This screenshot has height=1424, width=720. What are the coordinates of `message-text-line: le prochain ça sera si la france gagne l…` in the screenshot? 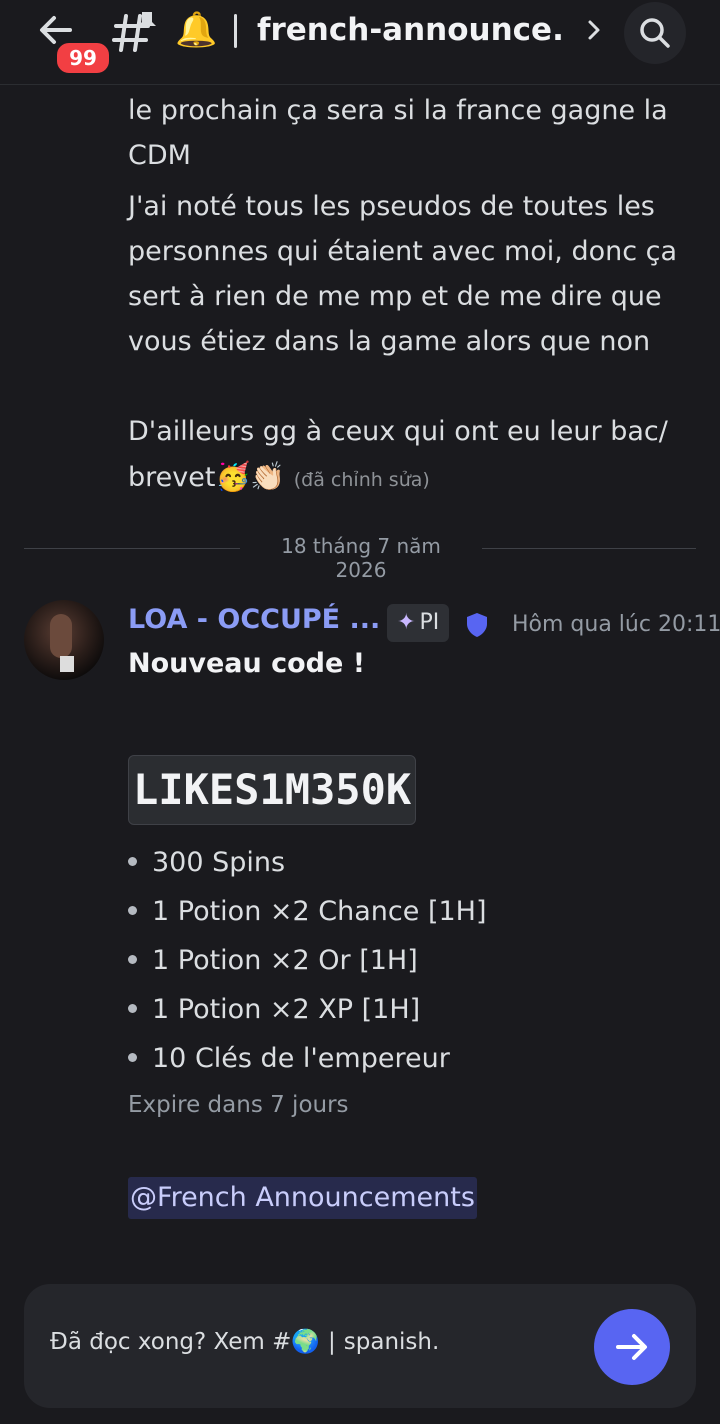 It's located at (398, 133).